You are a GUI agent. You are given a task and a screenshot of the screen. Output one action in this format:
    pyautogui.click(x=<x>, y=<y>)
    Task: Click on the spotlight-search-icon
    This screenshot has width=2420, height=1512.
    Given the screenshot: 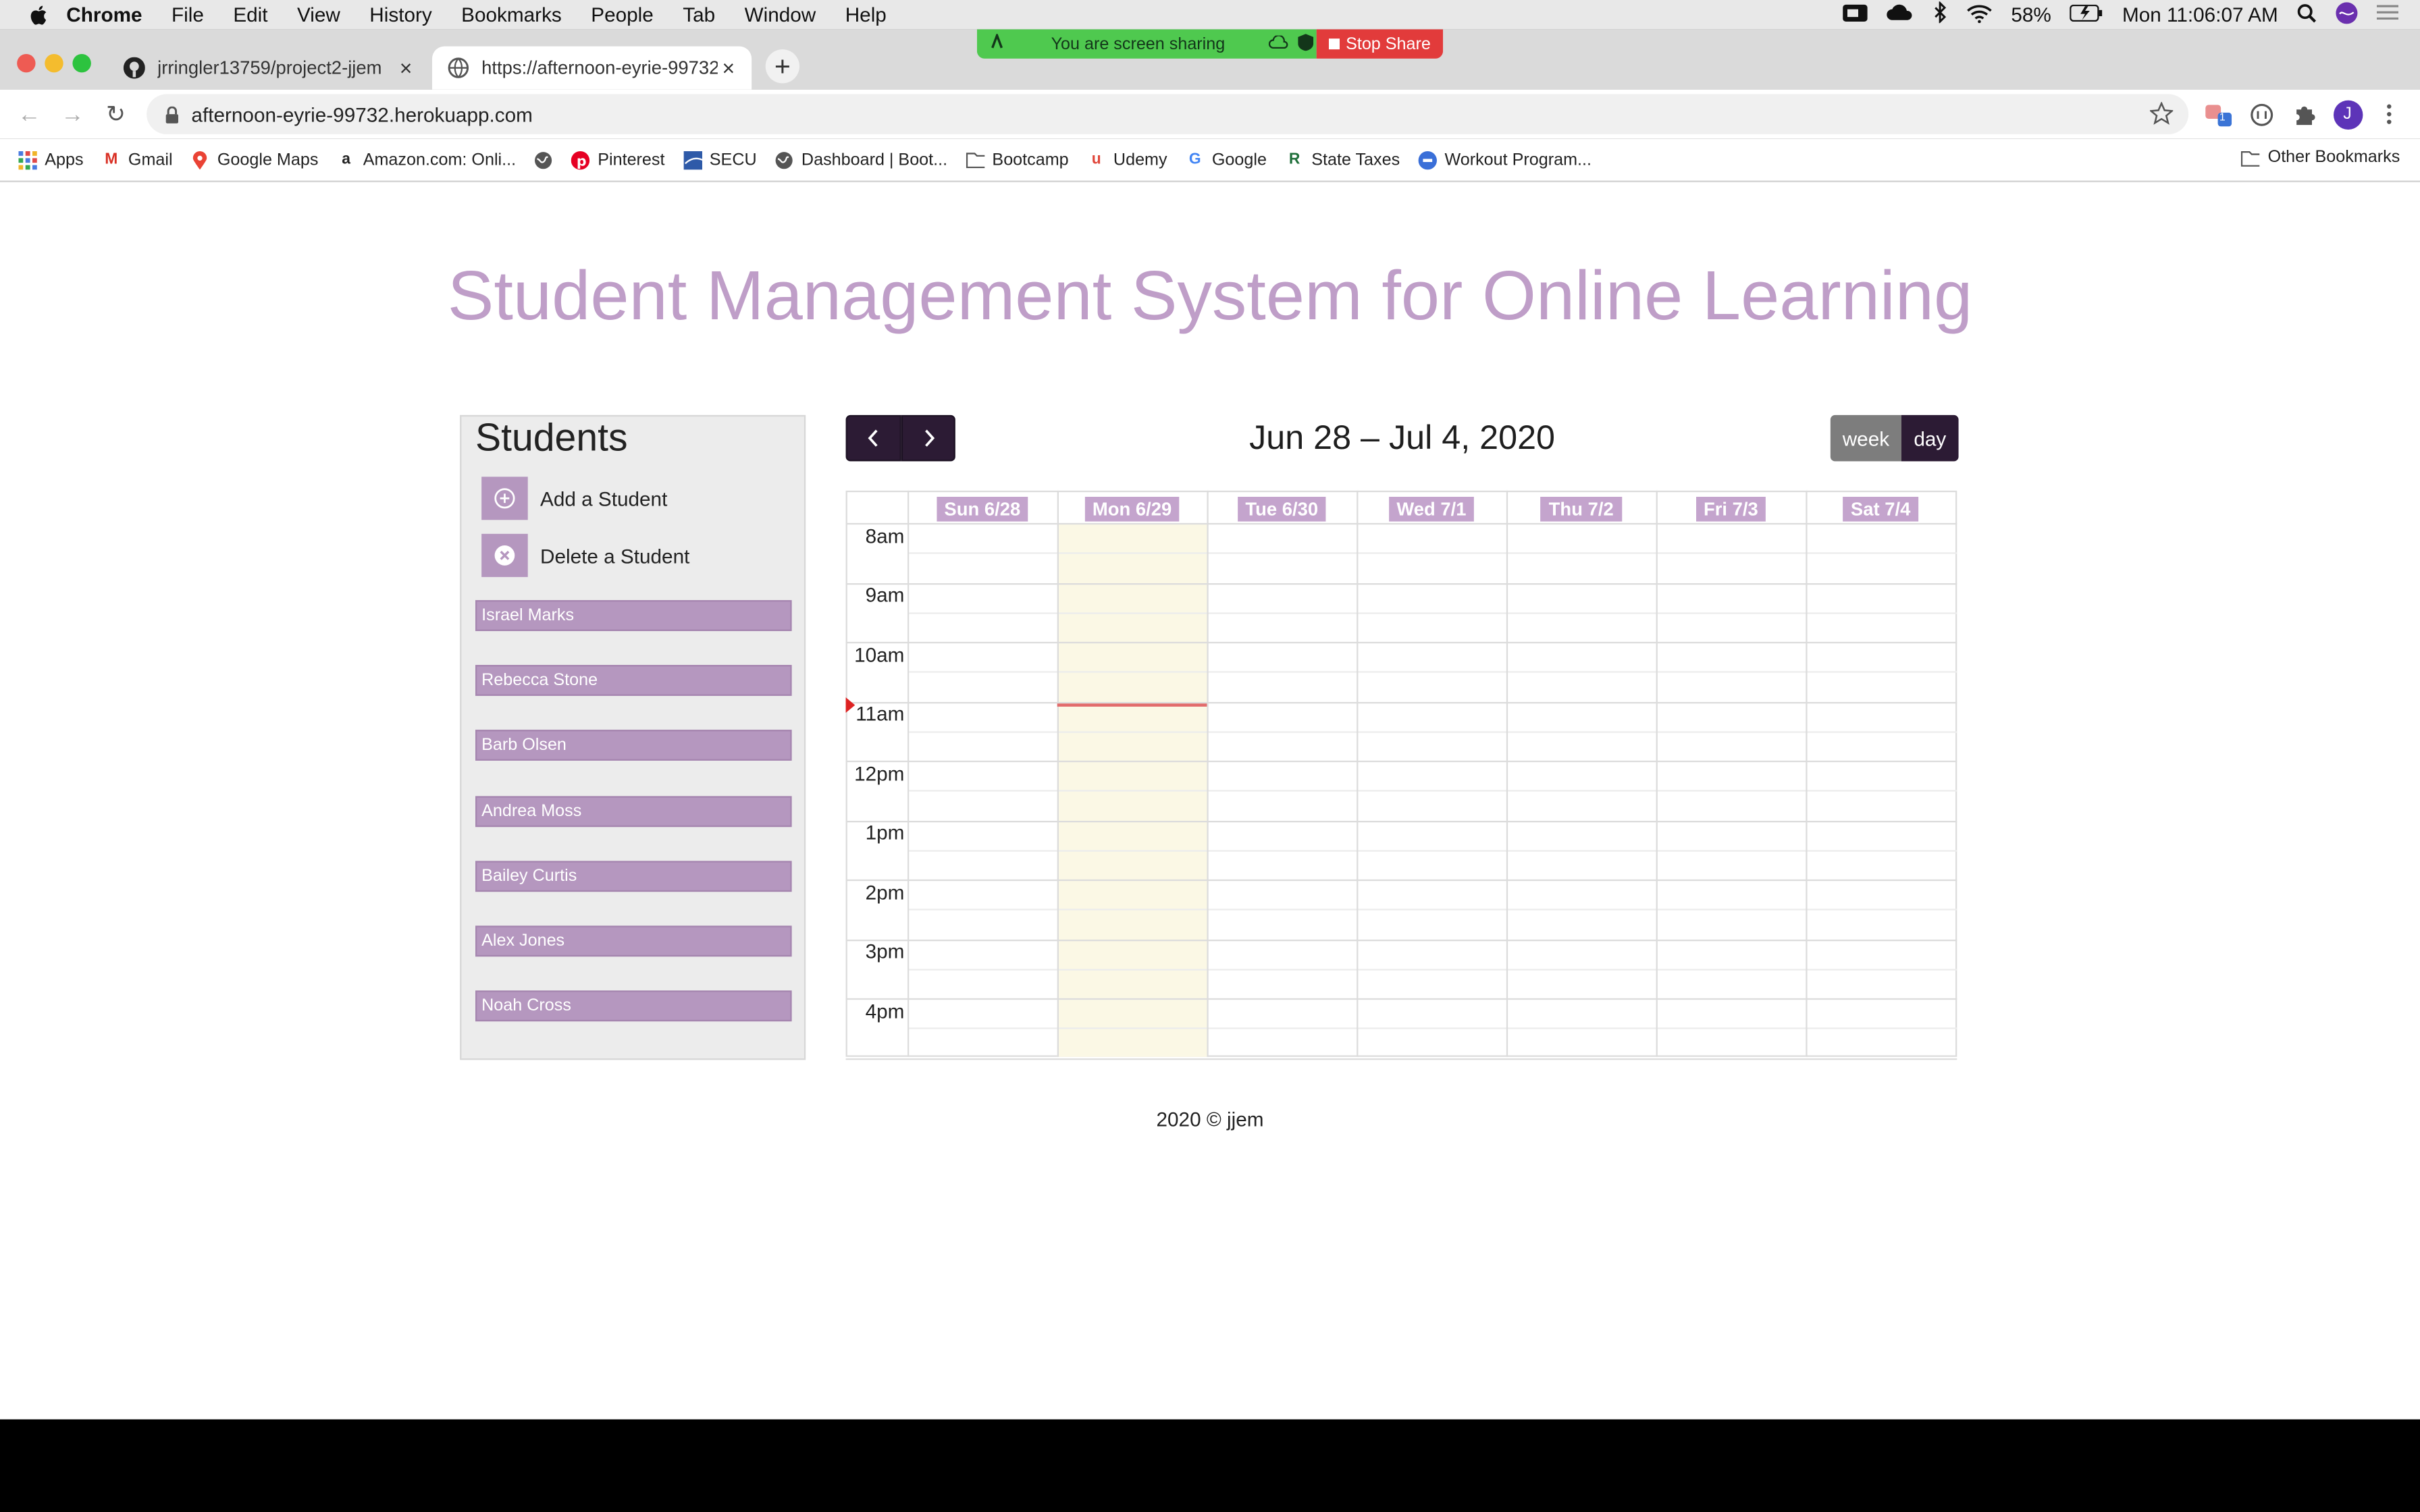 What is the action you would take?
    pyautogui.click(x=2306, y=14)
    